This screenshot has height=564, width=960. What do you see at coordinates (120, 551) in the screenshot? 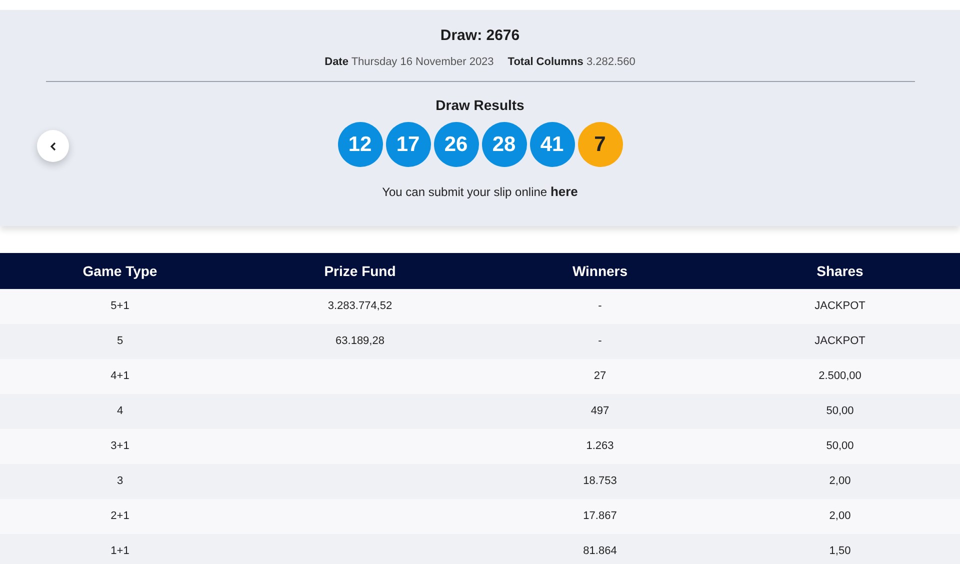
I see `table-cell: 1+1` at bounding box center [120, 551].